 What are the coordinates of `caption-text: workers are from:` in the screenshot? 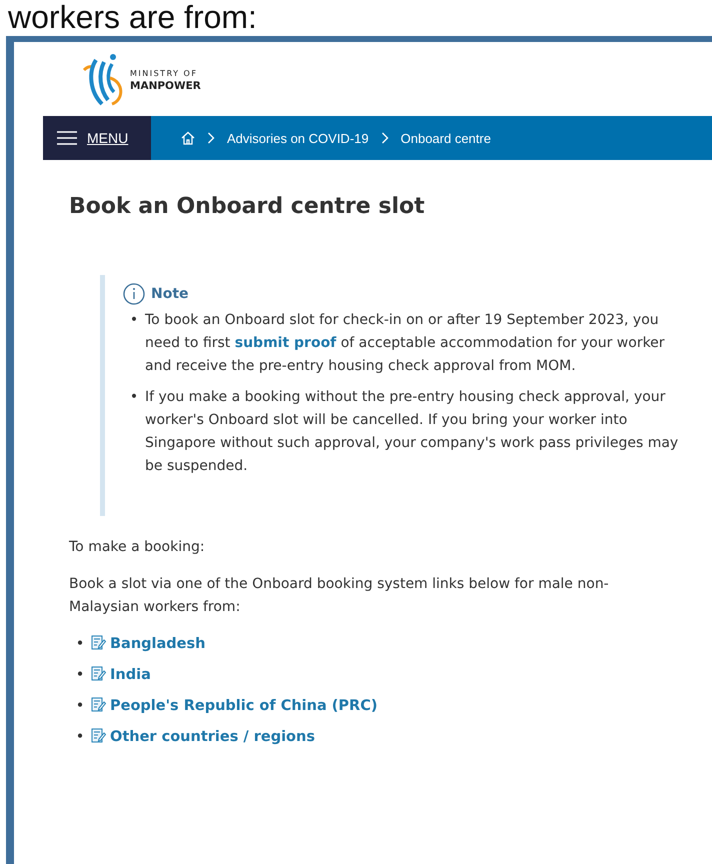 It's located at (132, 18).